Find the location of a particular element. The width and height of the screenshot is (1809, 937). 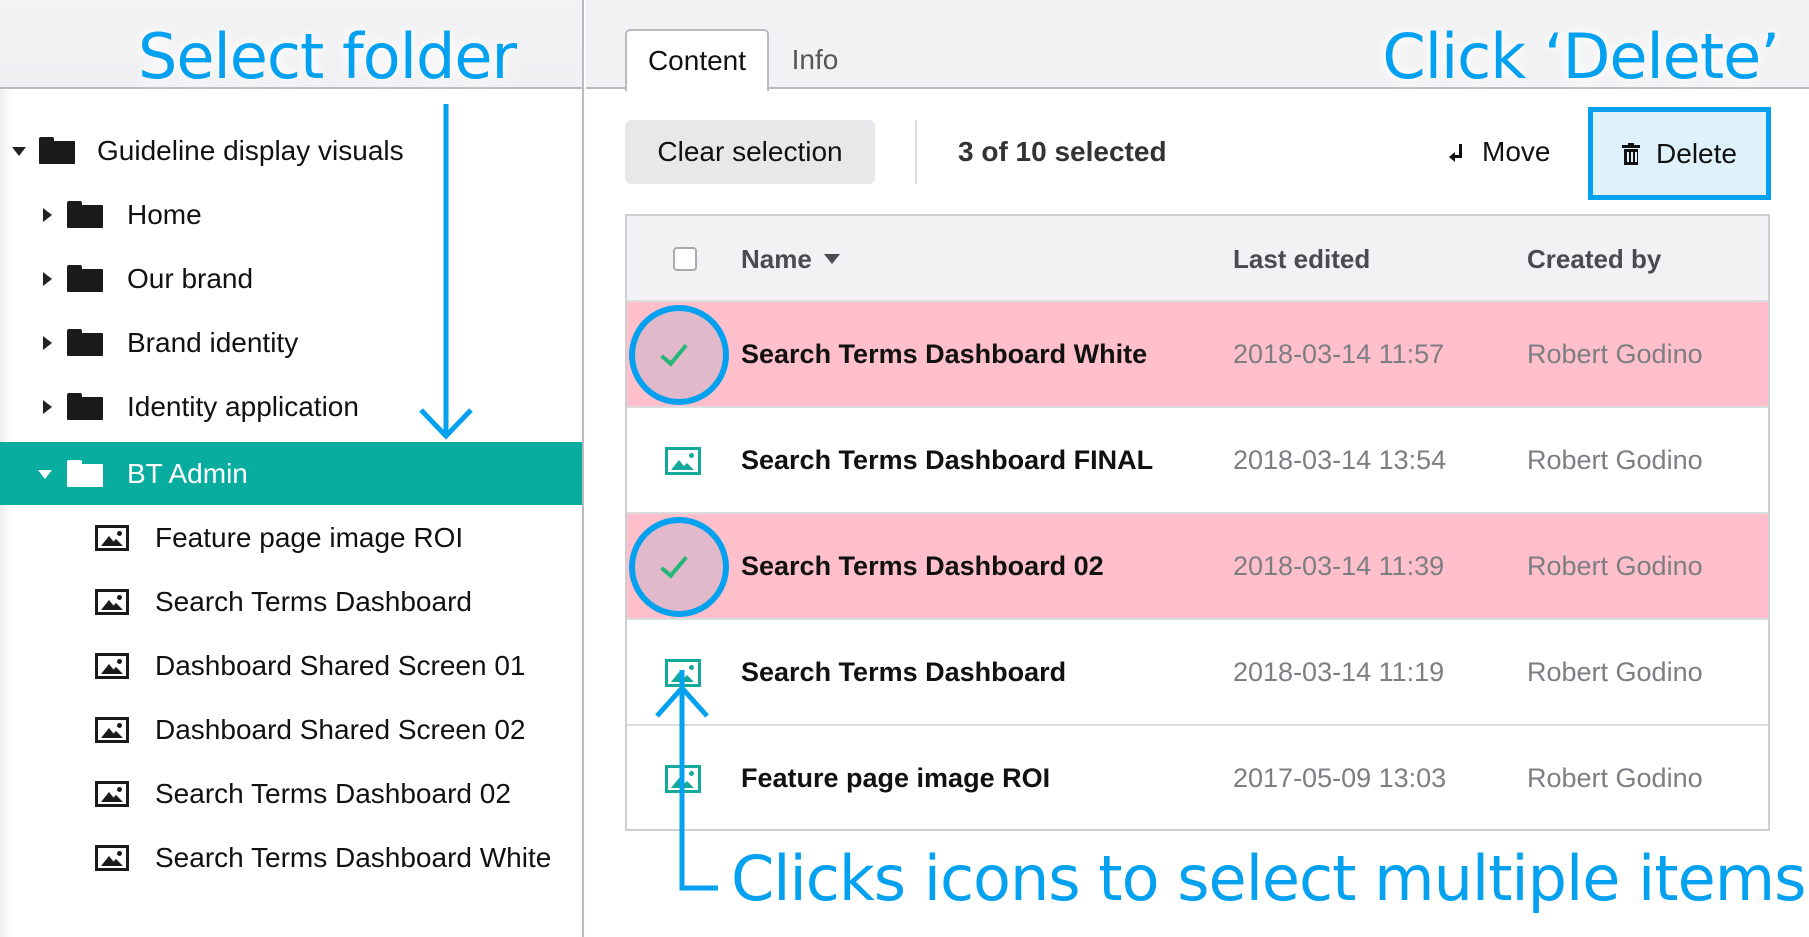

tree-item-bt-admin: BT Admin is located at coordinates (291, 473).